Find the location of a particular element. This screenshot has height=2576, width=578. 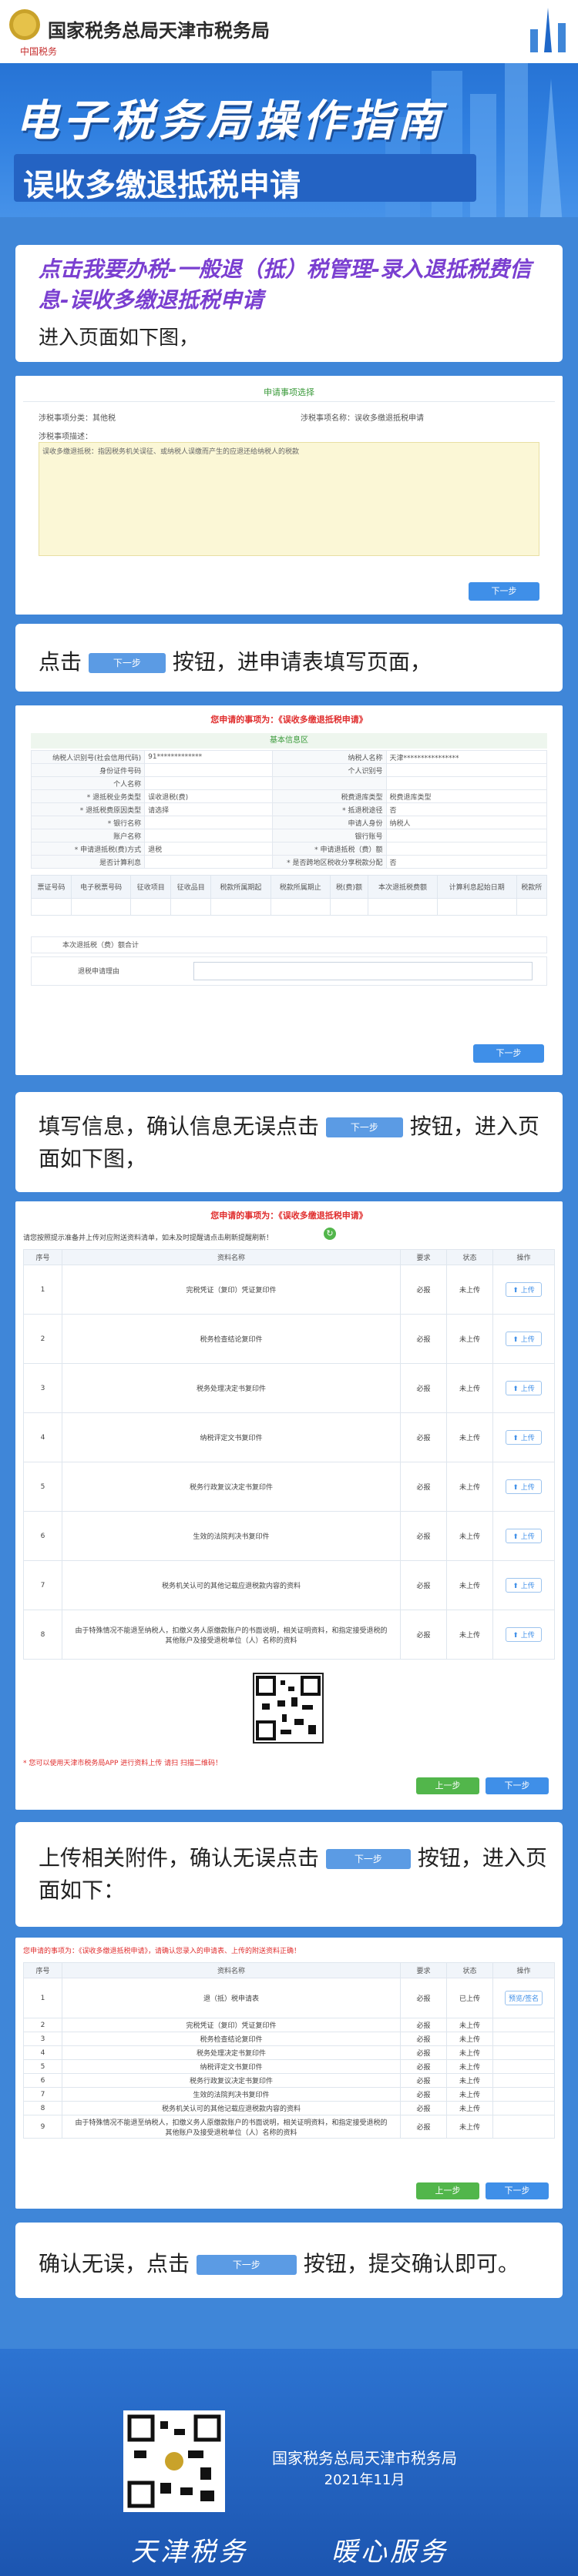

attachment-name: 税务检查结论复印件 is located at coordinates (231, 2039).